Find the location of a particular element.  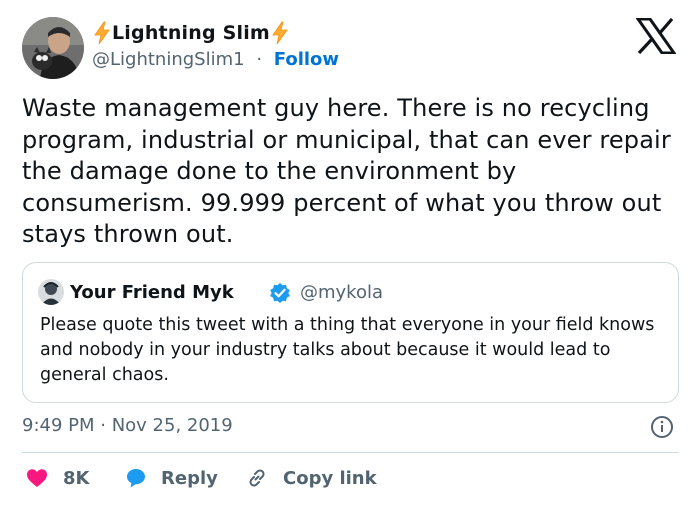

author-handle: @LightningSlim1 is located at coordinates (168, 59).